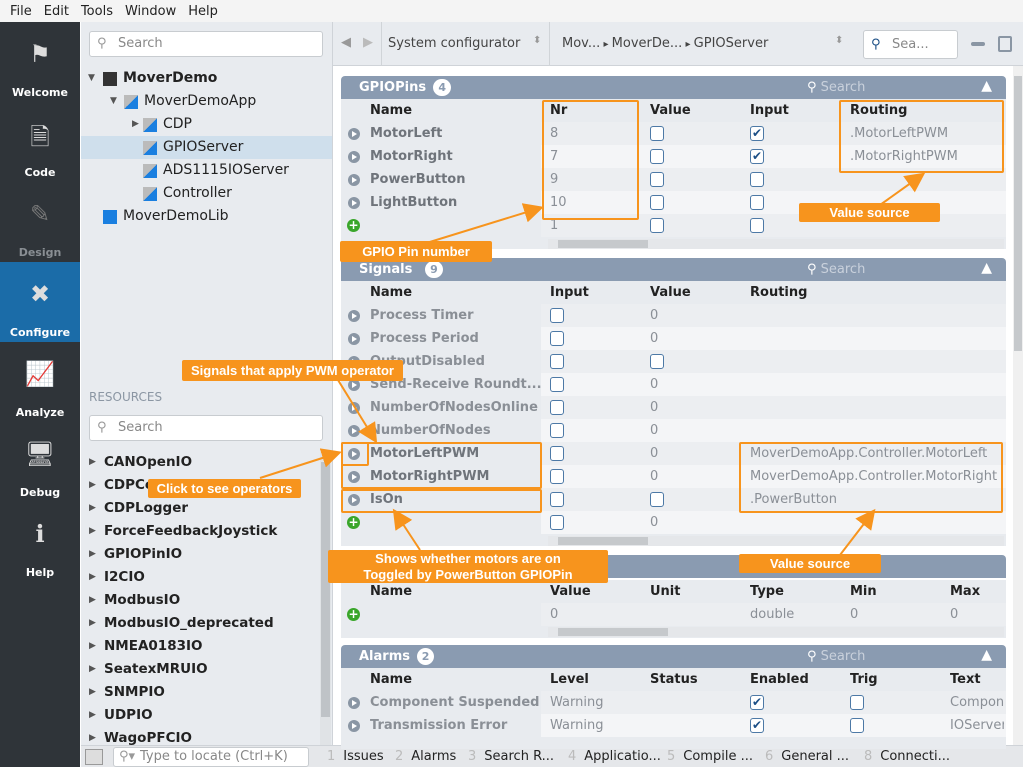 The image size is (1023, 768). I want to click on resource-item: ▶ I2CIO, so click(200, 577).